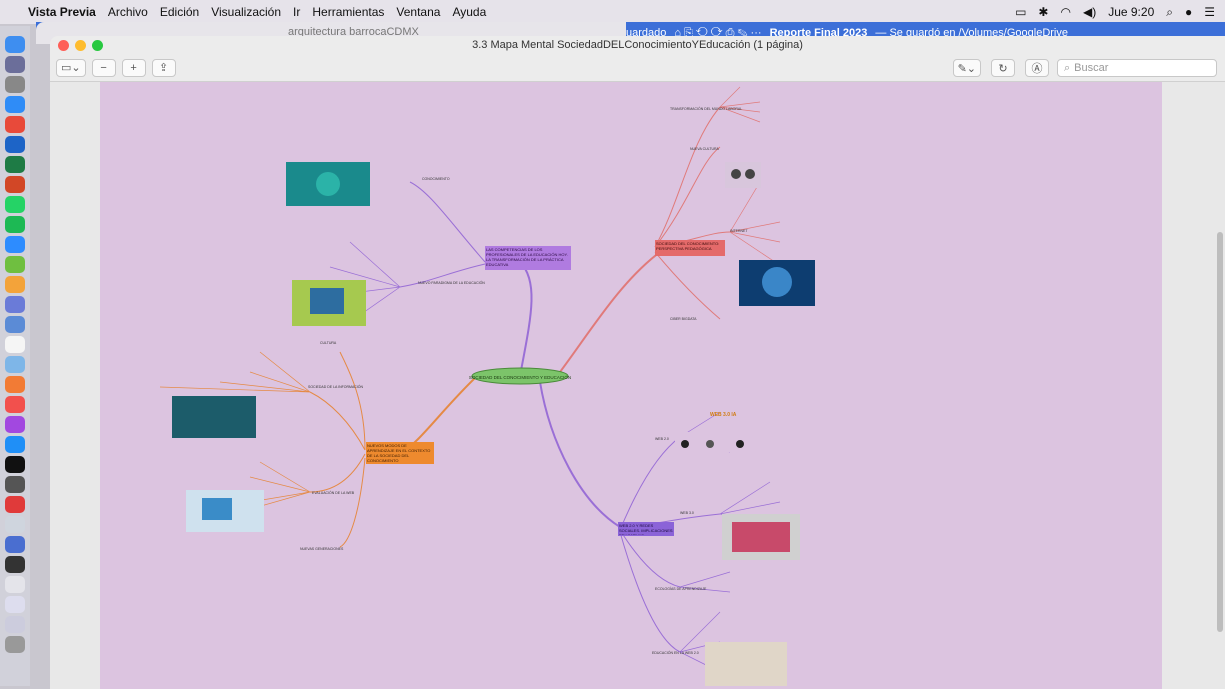 Image resolution: width=1225 pixels, height=689 pixels. I want to click on menu-ventana: Ventana, so click(418, 12).